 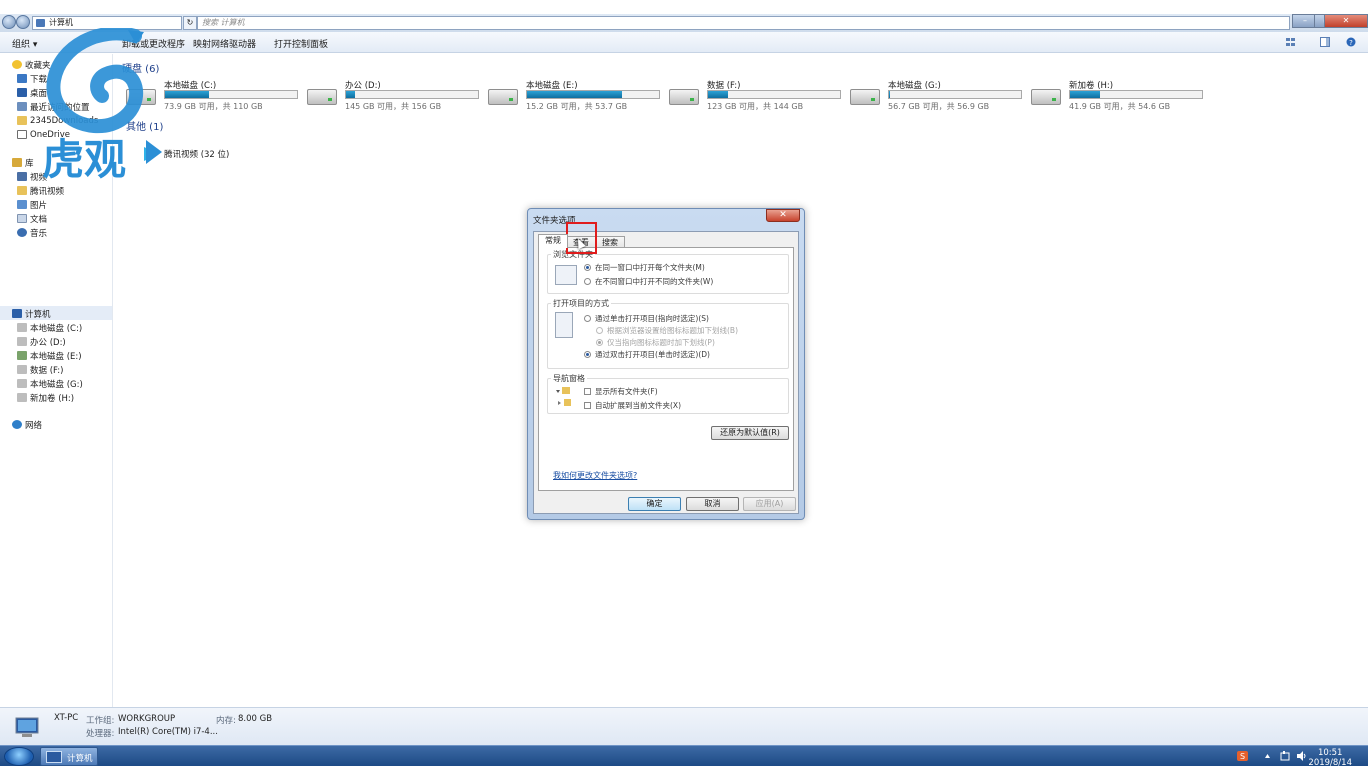 What do you see at coordinates (27, 424) in the screenshot?
I see `sidebar-item-network: 网络` at bounding box center [27, 424].